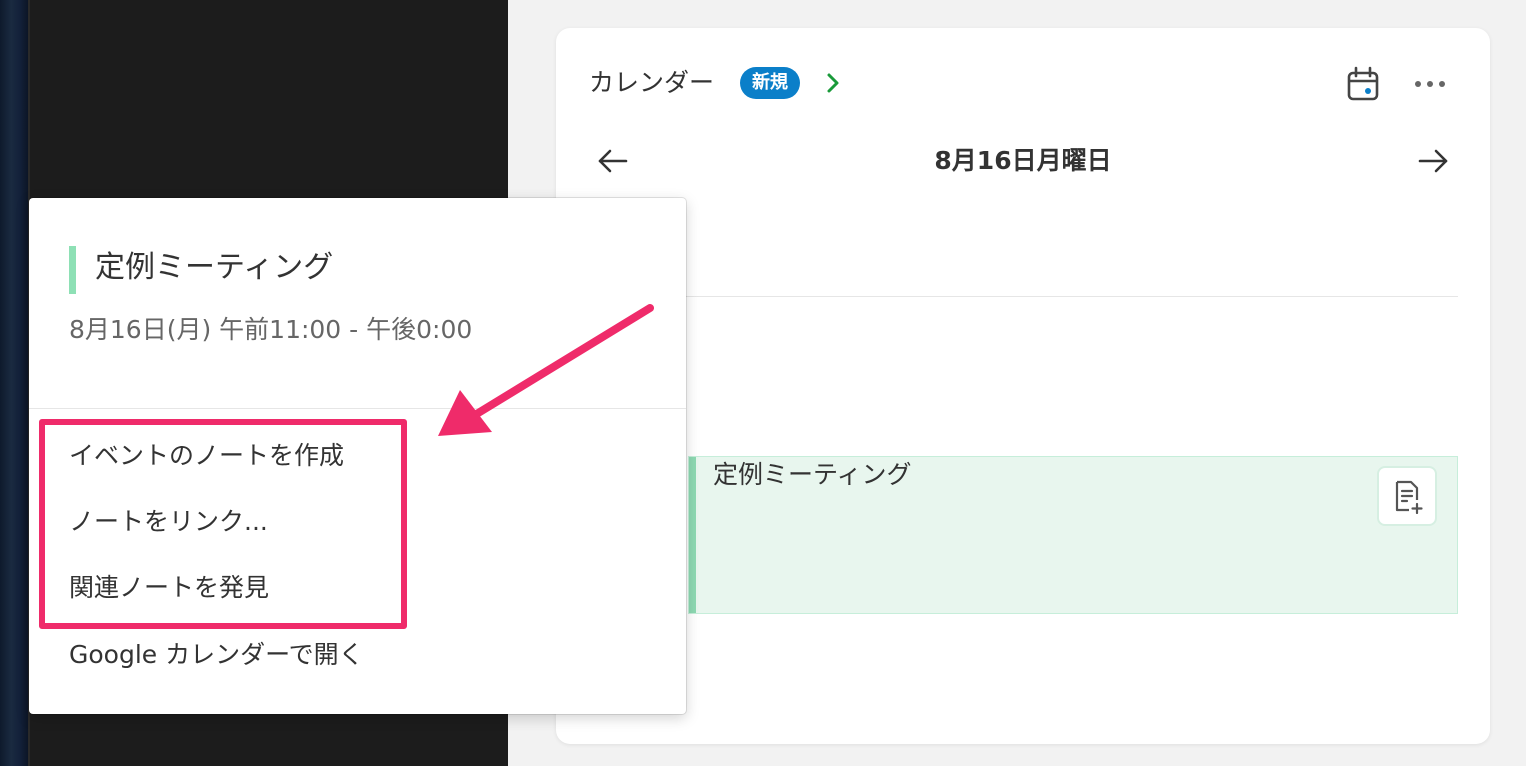  I want to click on desktop-wallpaper-edge, so click(14, 383).